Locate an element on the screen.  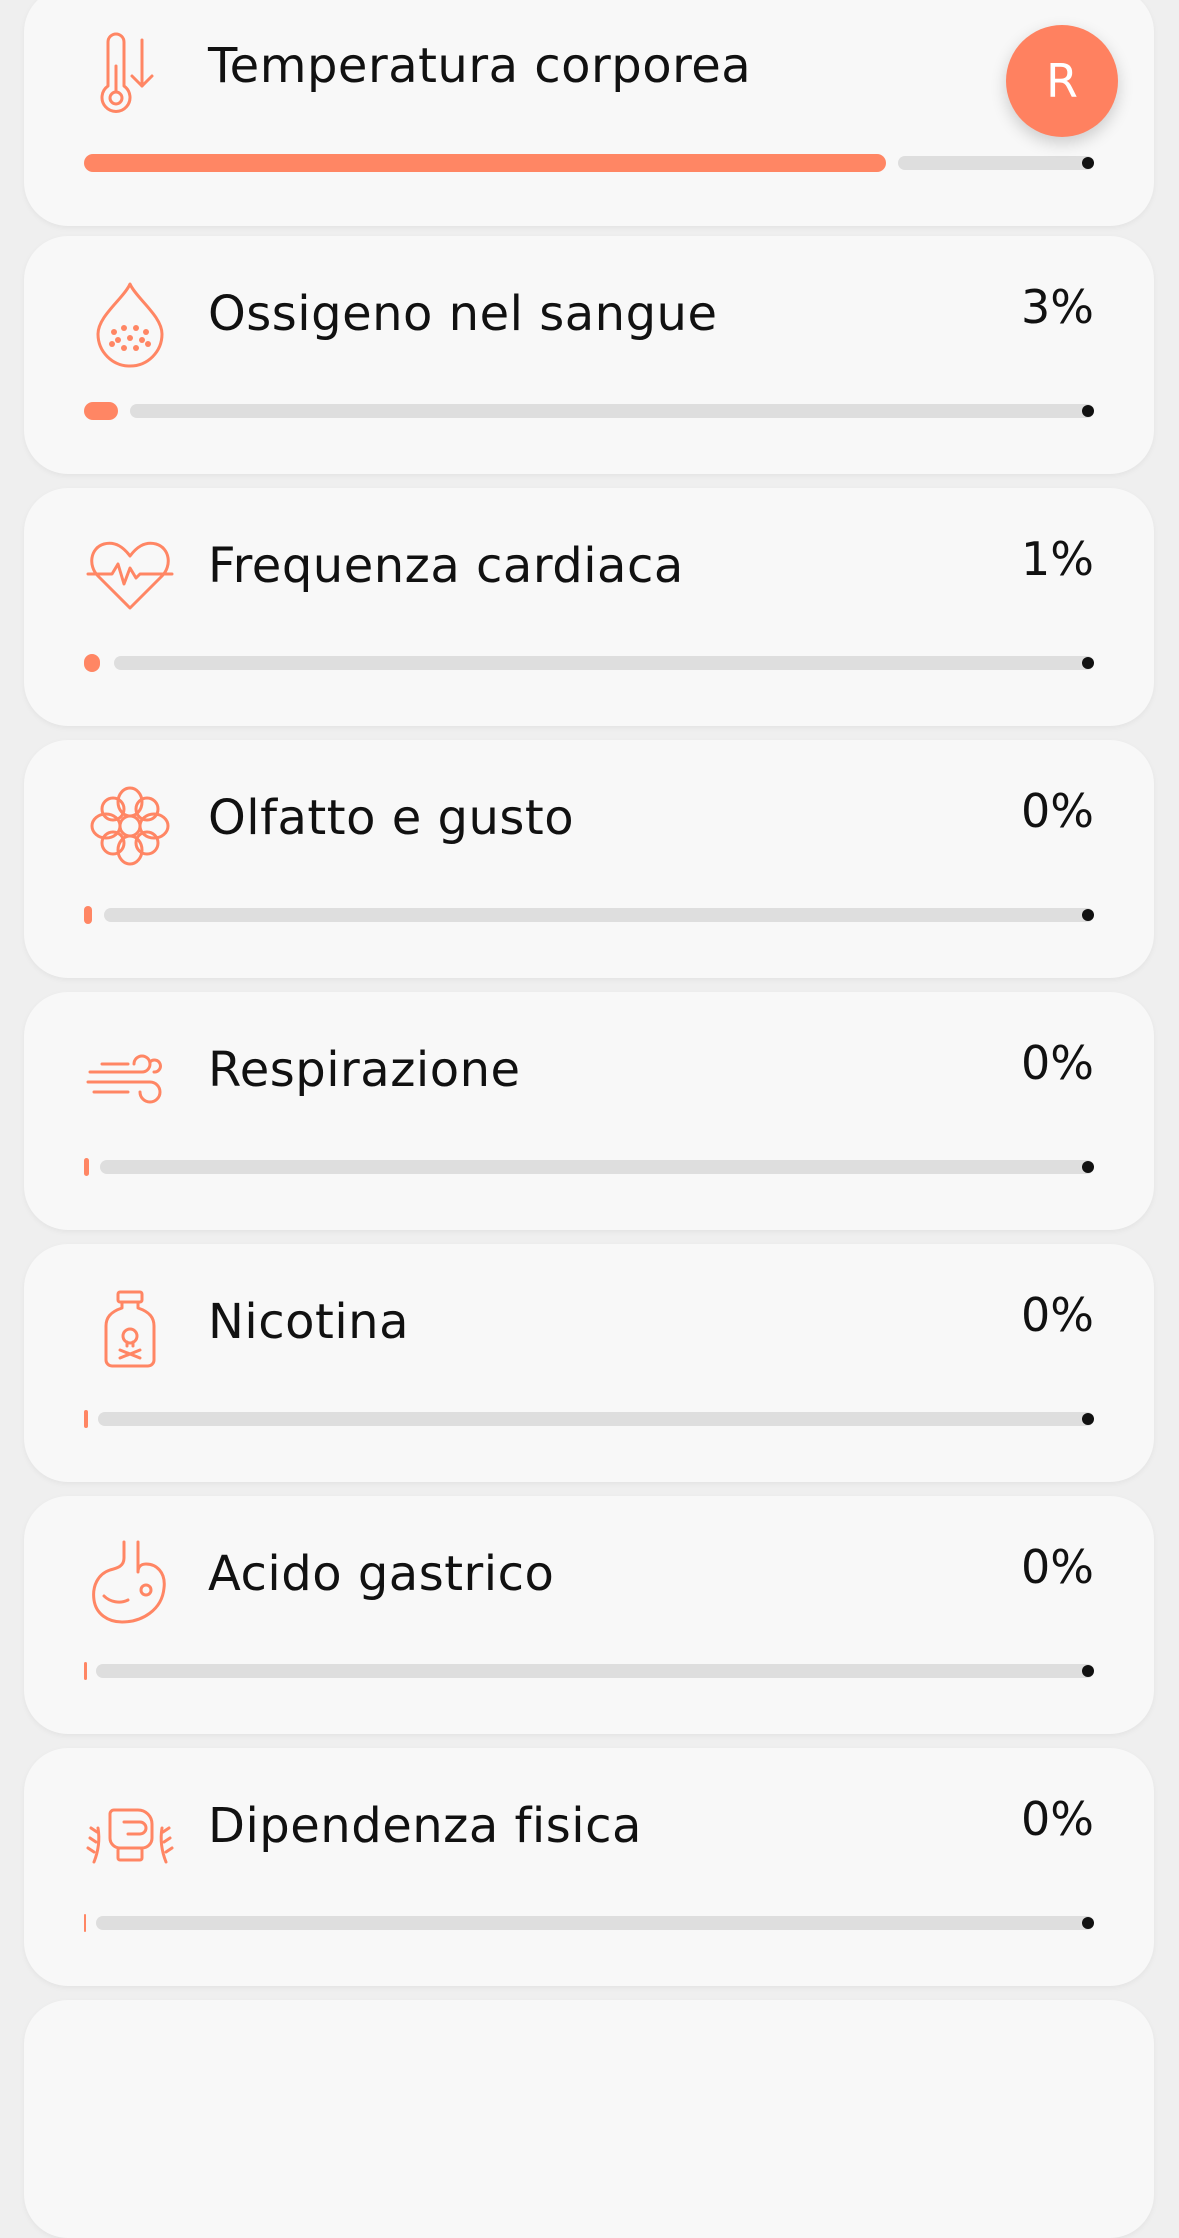
metric-card: Olfatto e gusto 0% is located at coordinates (589, 859).